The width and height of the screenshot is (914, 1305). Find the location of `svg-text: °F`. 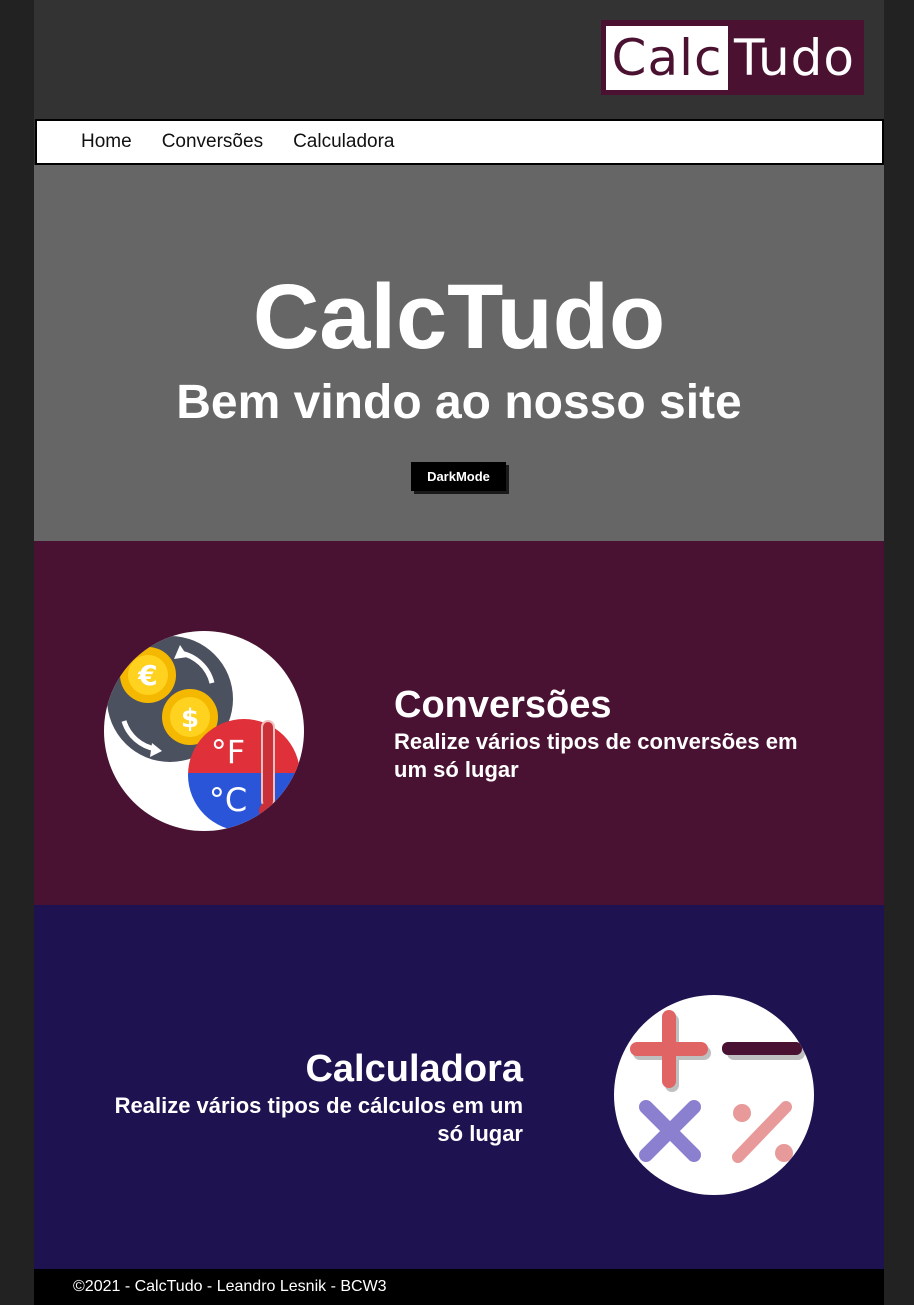

svg-text: °F is located at coordinates (228, 752).